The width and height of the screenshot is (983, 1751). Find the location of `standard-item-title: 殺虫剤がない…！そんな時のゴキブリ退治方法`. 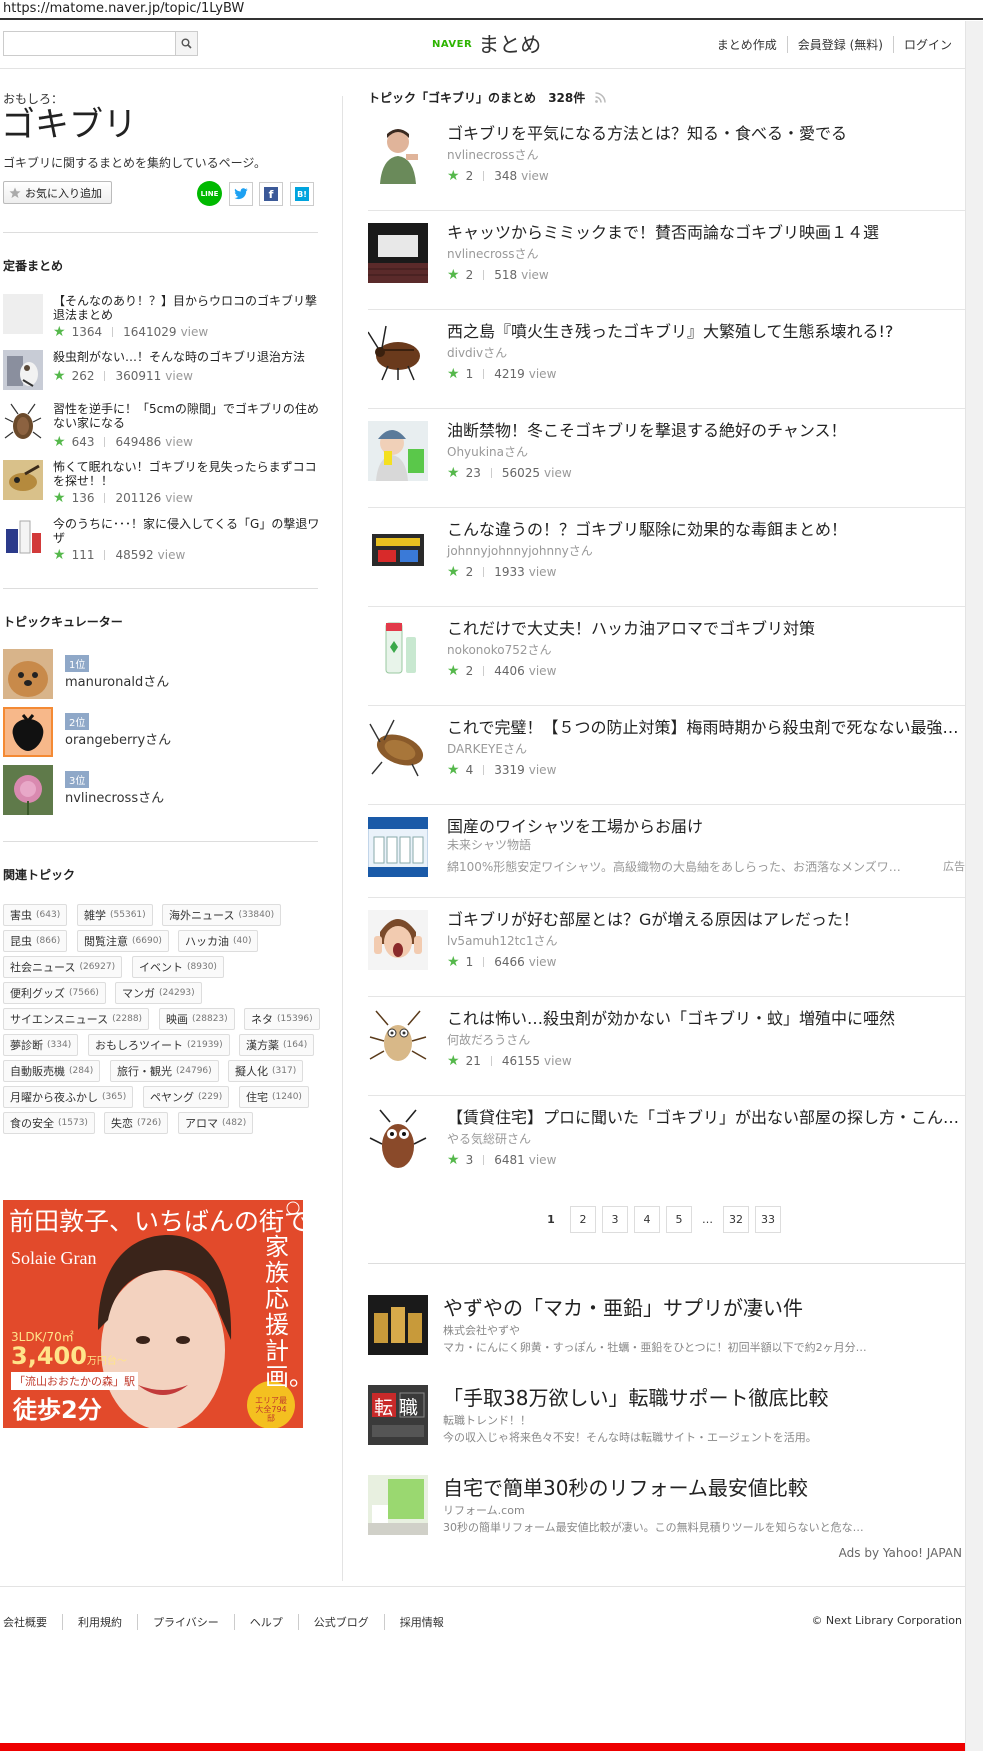

standard-item-title: 殺虫剤がない…！そんな時のゴキブリ退治方法 is located at coordinates (188, 357).